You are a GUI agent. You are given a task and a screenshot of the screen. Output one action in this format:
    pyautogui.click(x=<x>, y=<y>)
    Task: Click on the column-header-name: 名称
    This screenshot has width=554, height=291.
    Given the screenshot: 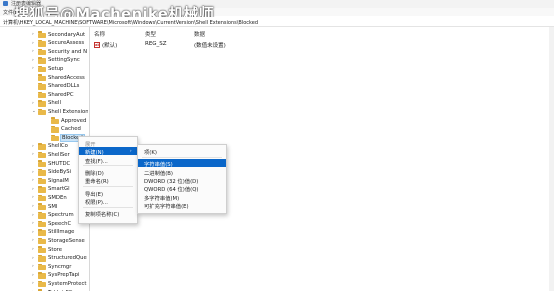 What is the action you would take?
    pyautogui.click(x=99, y=34)
    